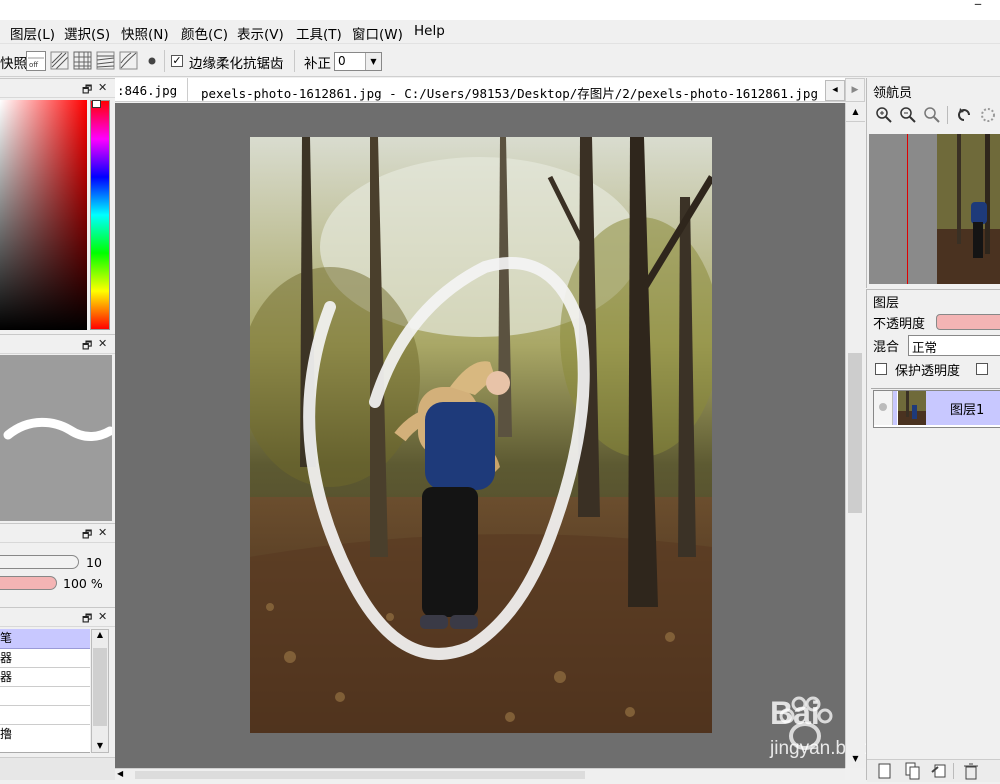 The image size is (1000, 784). What do you see at coordinates (153, 61) in the screenshot?
I see `snap-point-button` at bounding box center [153, 61].